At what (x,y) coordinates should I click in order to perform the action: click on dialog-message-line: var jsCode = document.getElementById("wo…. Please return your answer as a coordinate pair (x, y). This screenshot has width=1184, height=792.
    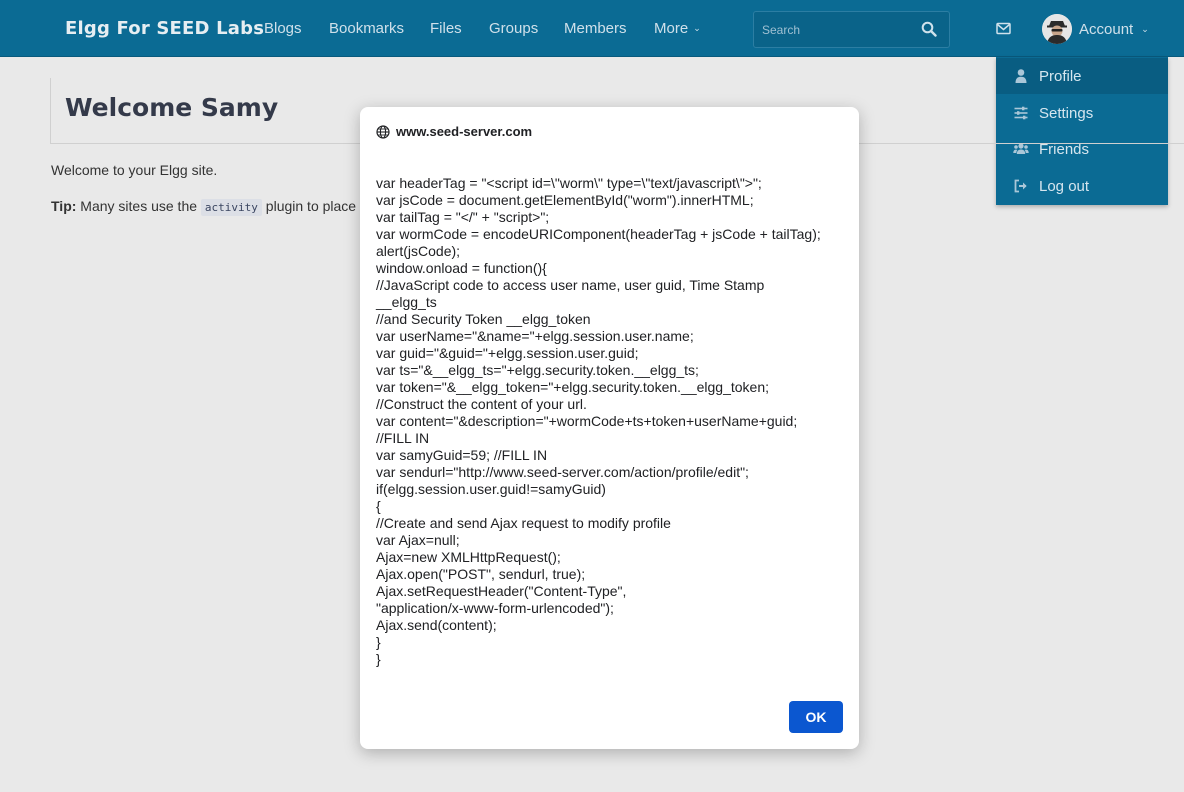
    Looking at the image, I should click on (565, 200).